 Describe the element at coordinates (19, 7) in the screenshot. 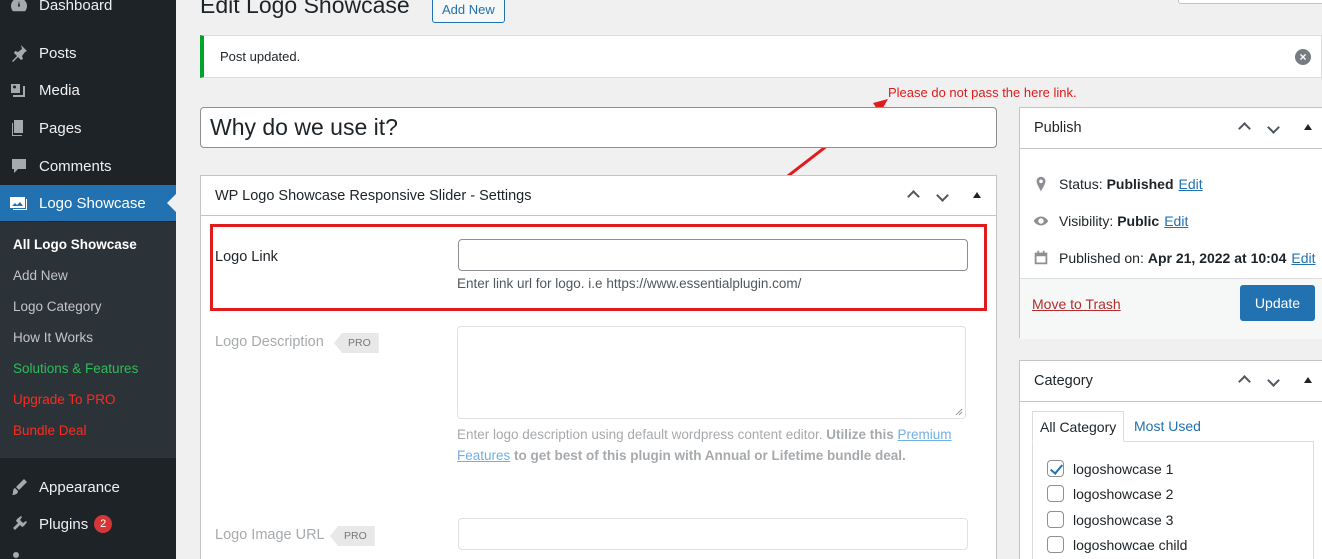

I see `dashboard-icon` at that location.